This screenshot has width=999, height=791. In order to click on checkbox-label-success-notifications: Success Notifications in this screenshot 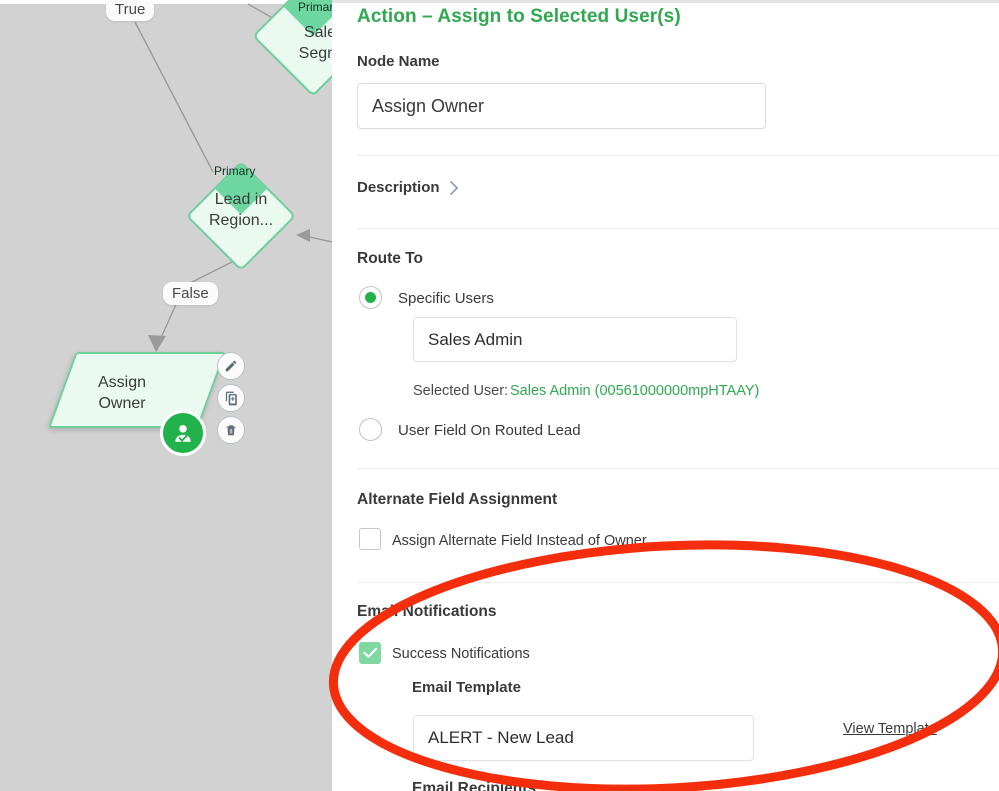, I will do `click(461, 654)`.